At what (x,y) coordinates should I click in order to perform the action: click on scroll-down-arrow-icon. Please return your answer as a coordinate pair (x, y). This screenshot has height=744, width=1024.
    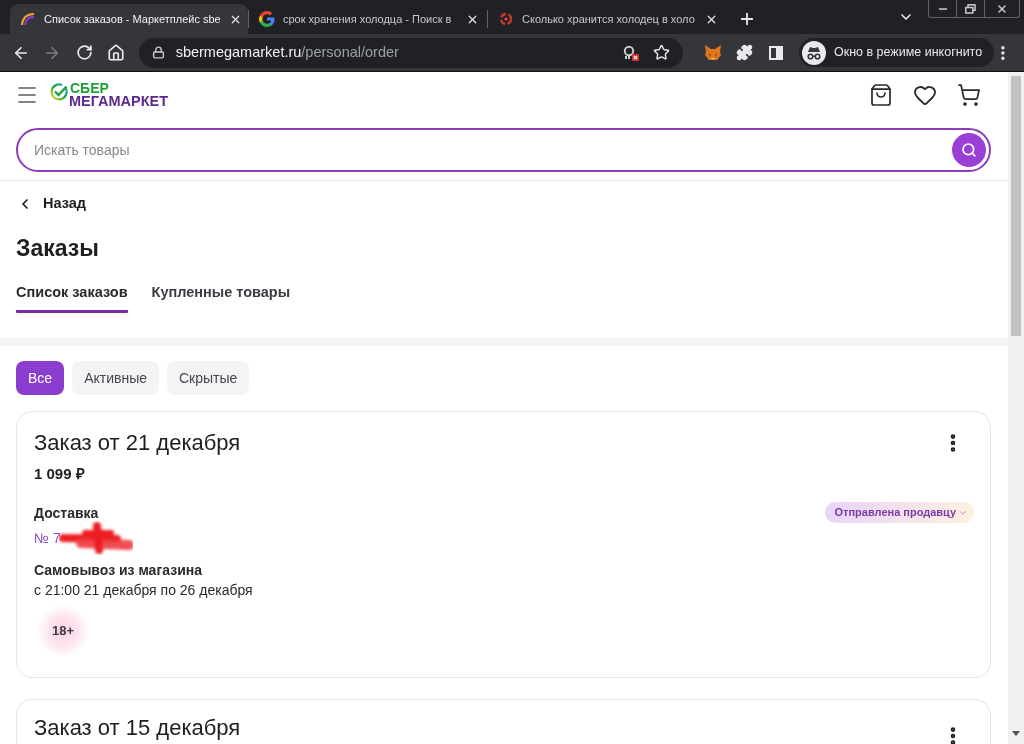
    Looking at the image, I should click on (1016, 733).